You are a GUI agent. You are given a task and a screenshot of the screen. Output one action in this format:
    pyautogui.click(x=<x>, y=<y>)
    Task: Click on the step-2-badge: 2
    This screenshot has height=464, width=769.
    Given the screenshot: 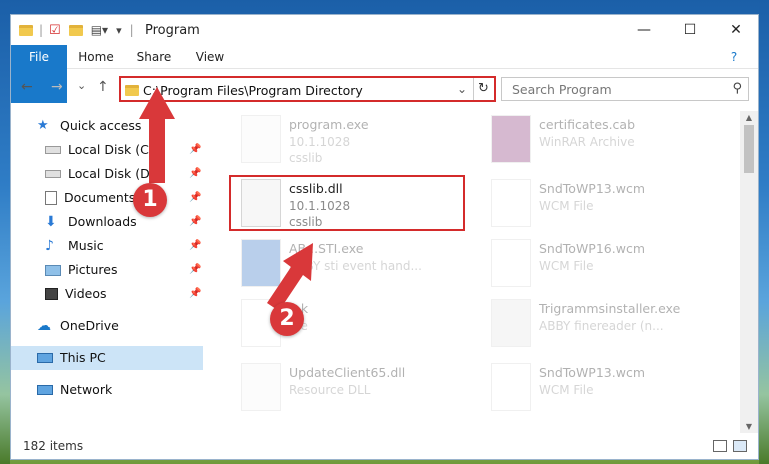 What is the action you would take?
    pyautogui.click(x=287, y=319)
    